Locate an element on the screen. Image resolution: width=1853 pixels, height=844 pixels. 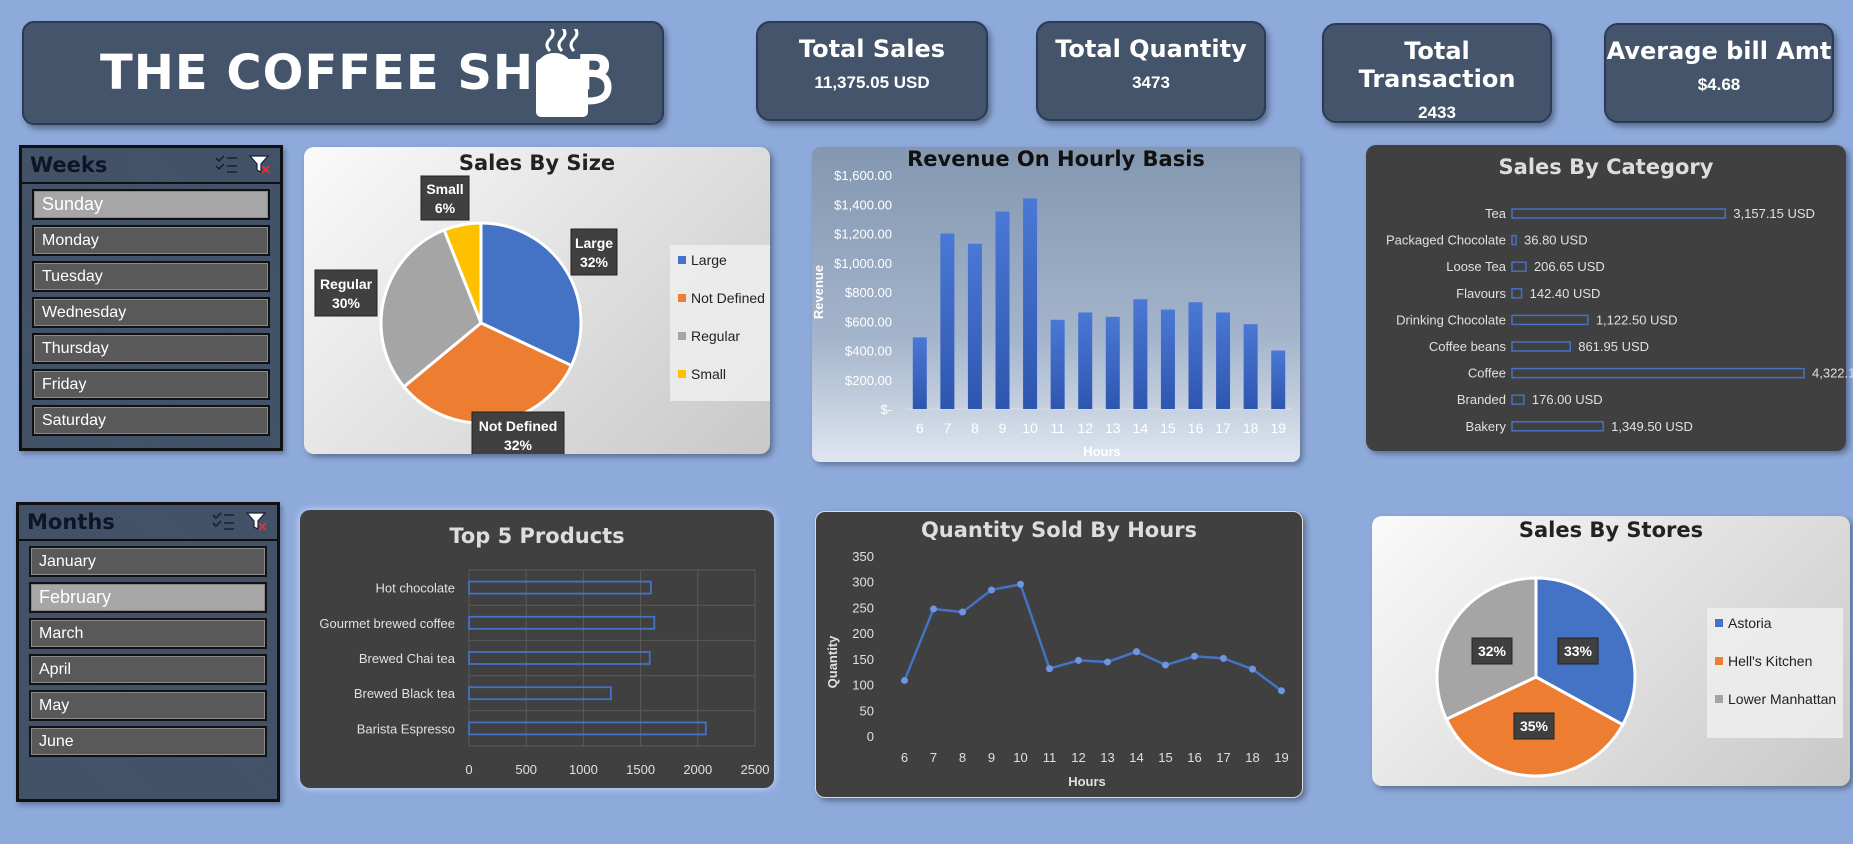
legend-label: Lower Manhattan is located at coordinates (1782, 699).